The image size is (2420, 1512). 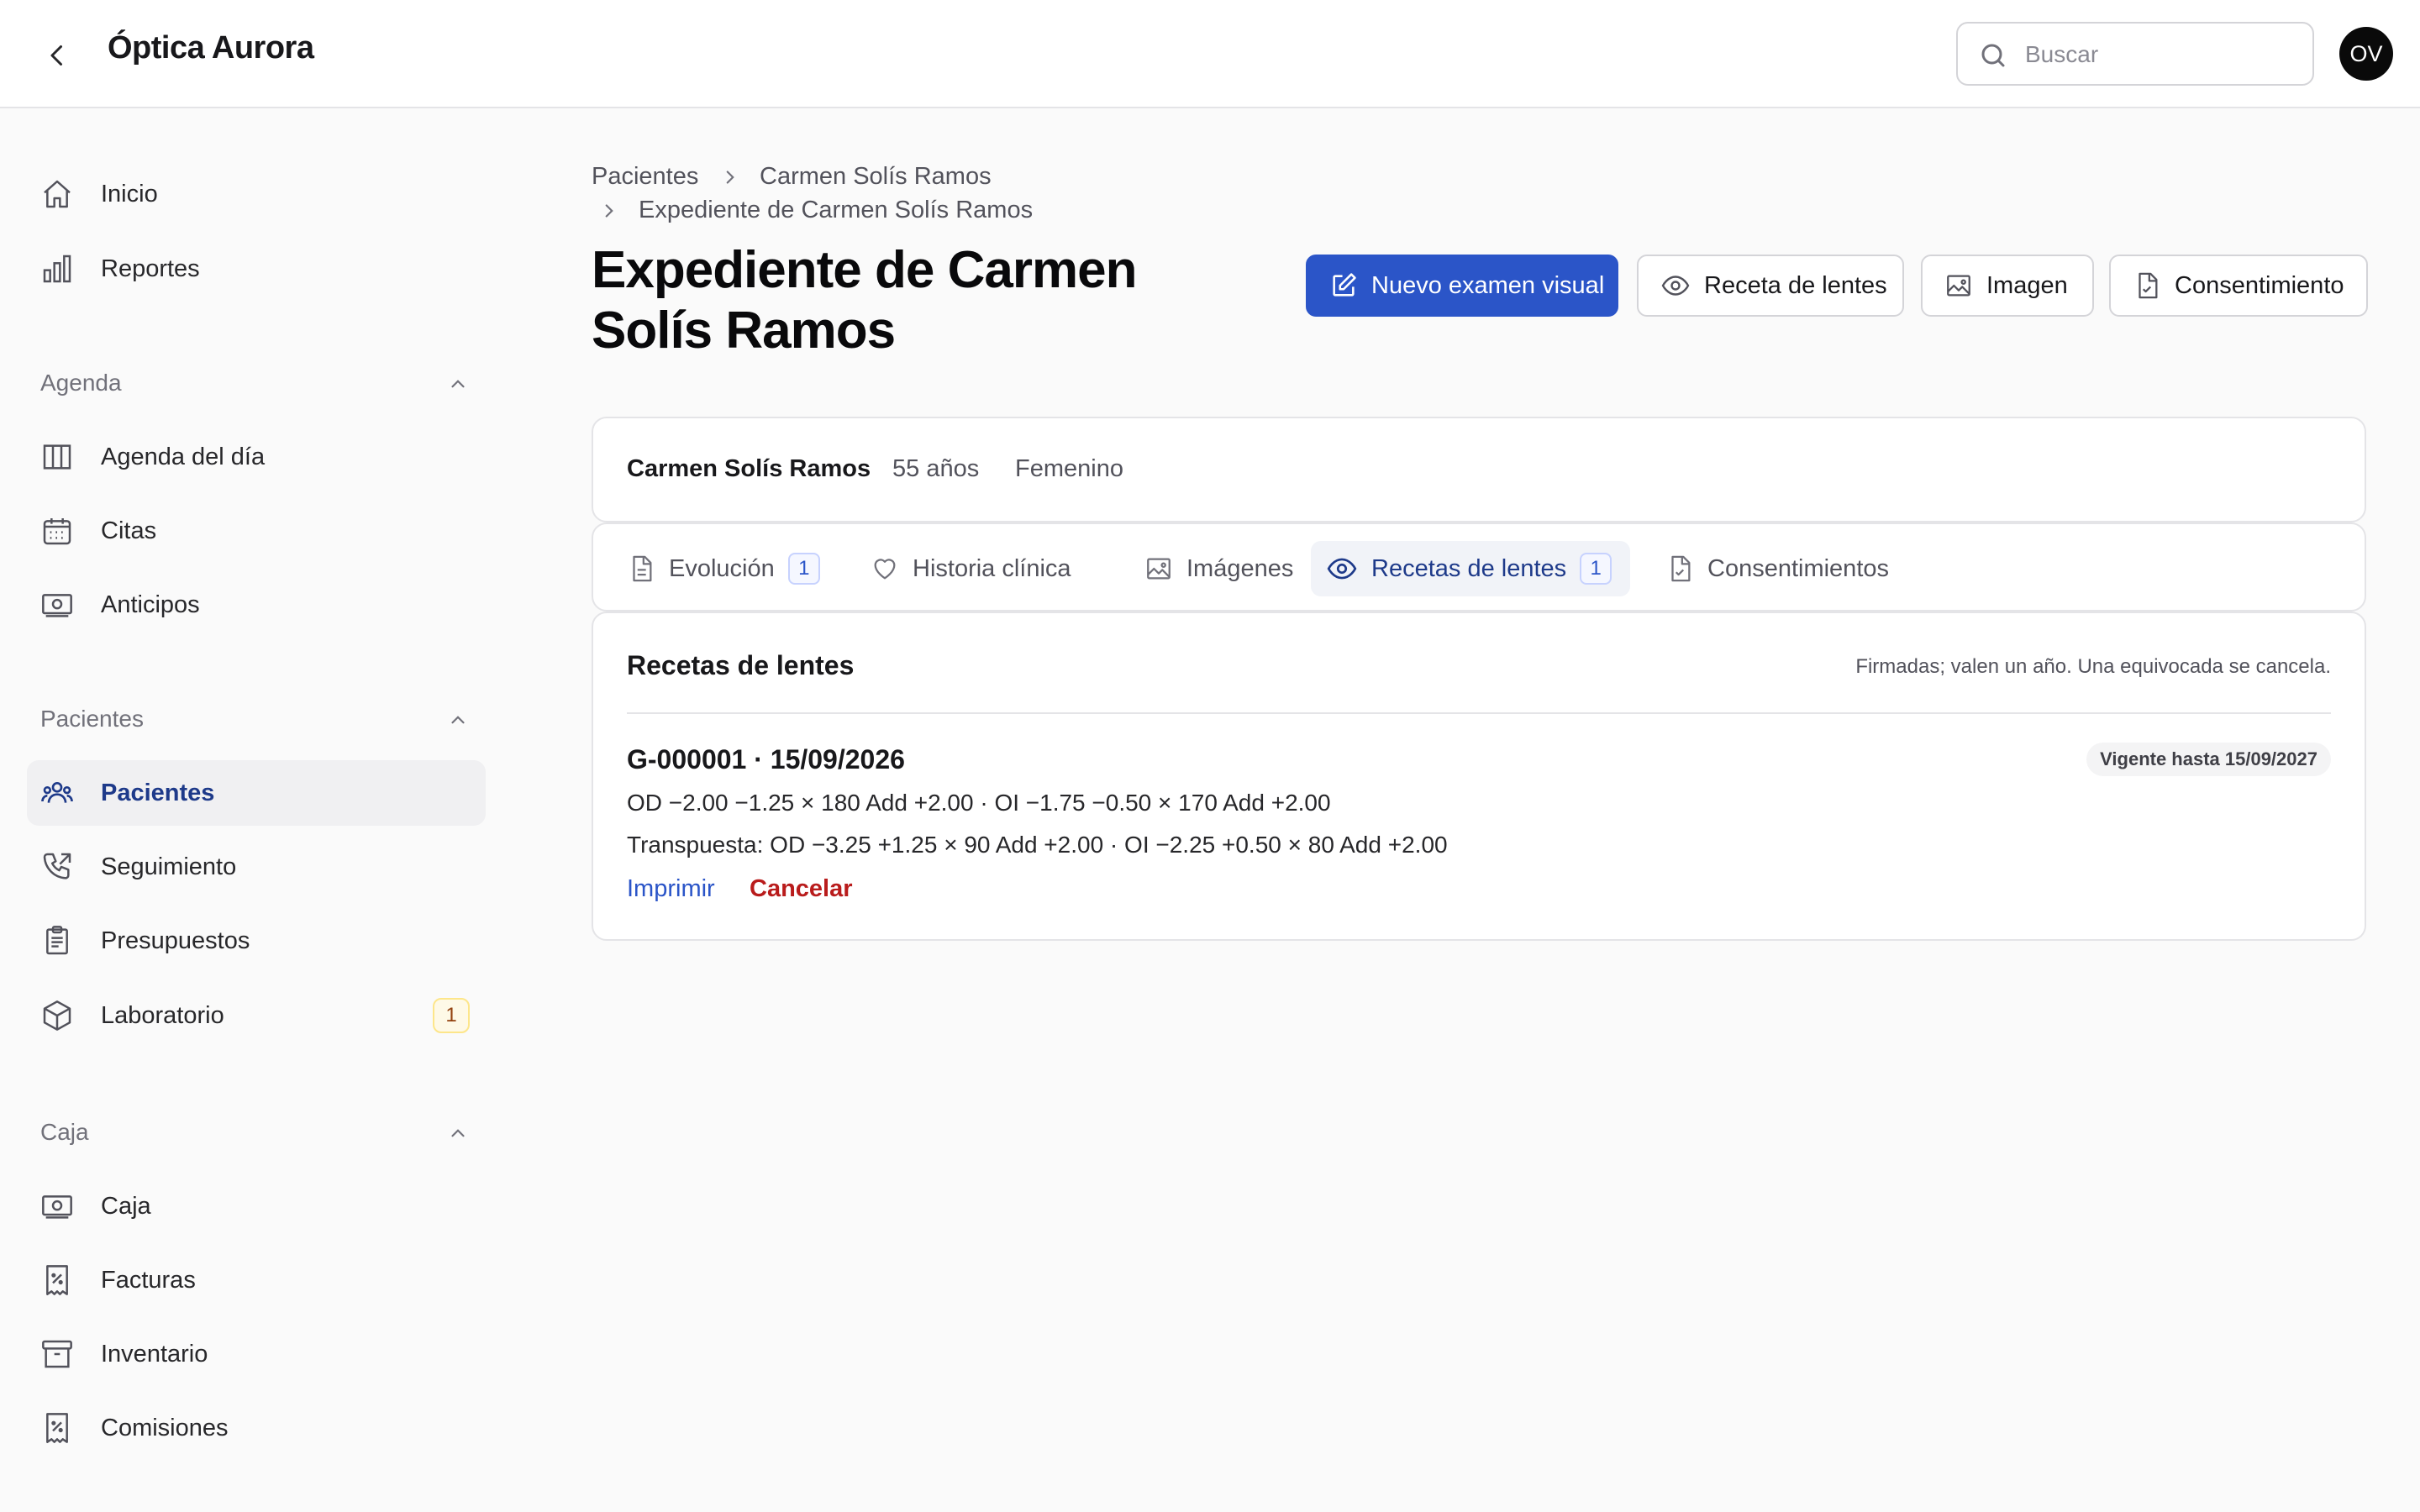 I want to click on sidebar-item-reportes: Reportes, so click(x=256, y=269).